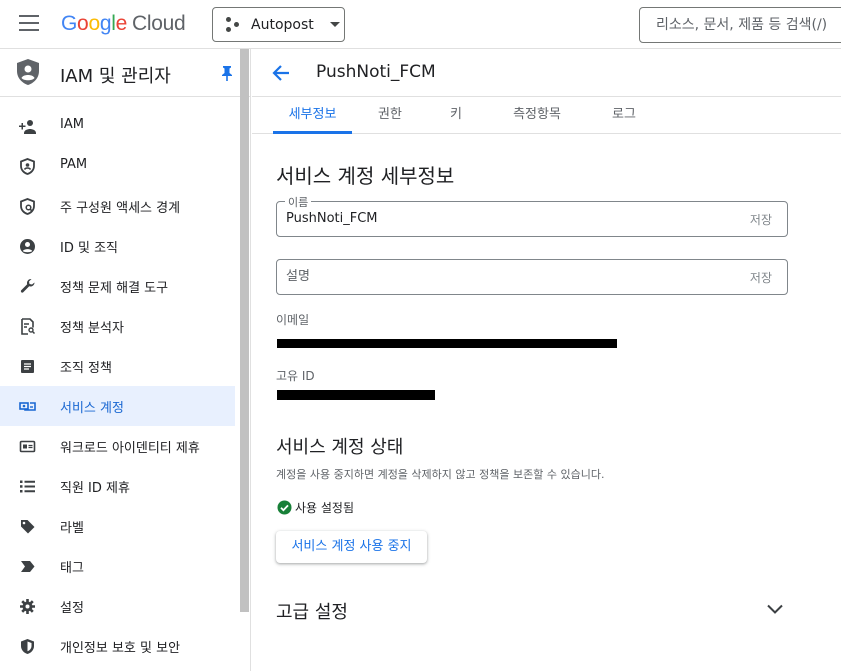 This screenshot has width=841, height=671. I want to click on sidebar-title: IAM 및 관리자, so click(115, 76).